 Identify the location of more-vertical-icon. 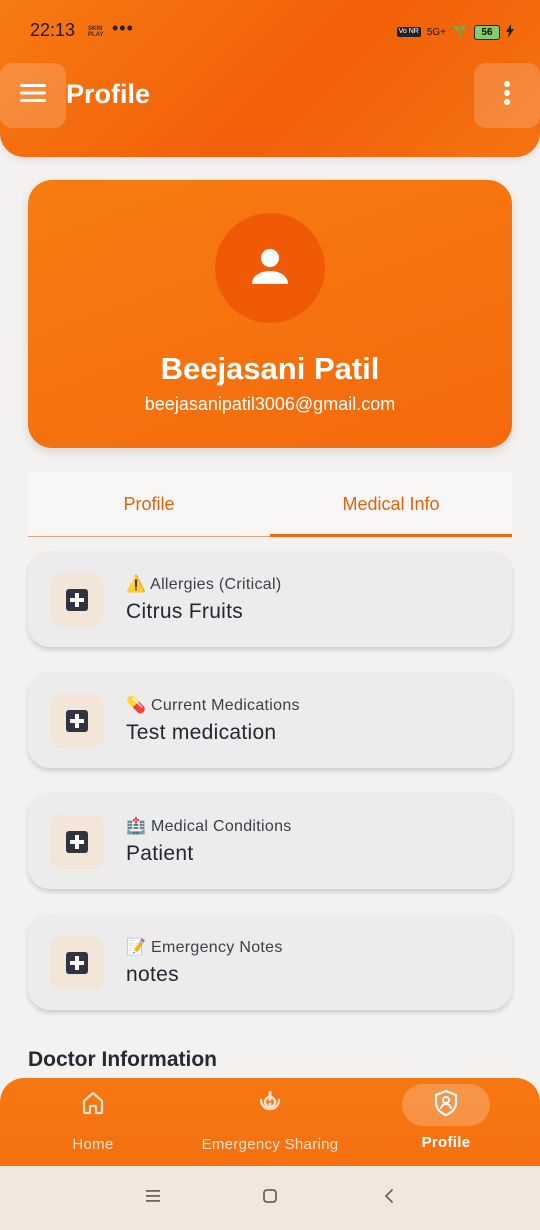
(507, 95).